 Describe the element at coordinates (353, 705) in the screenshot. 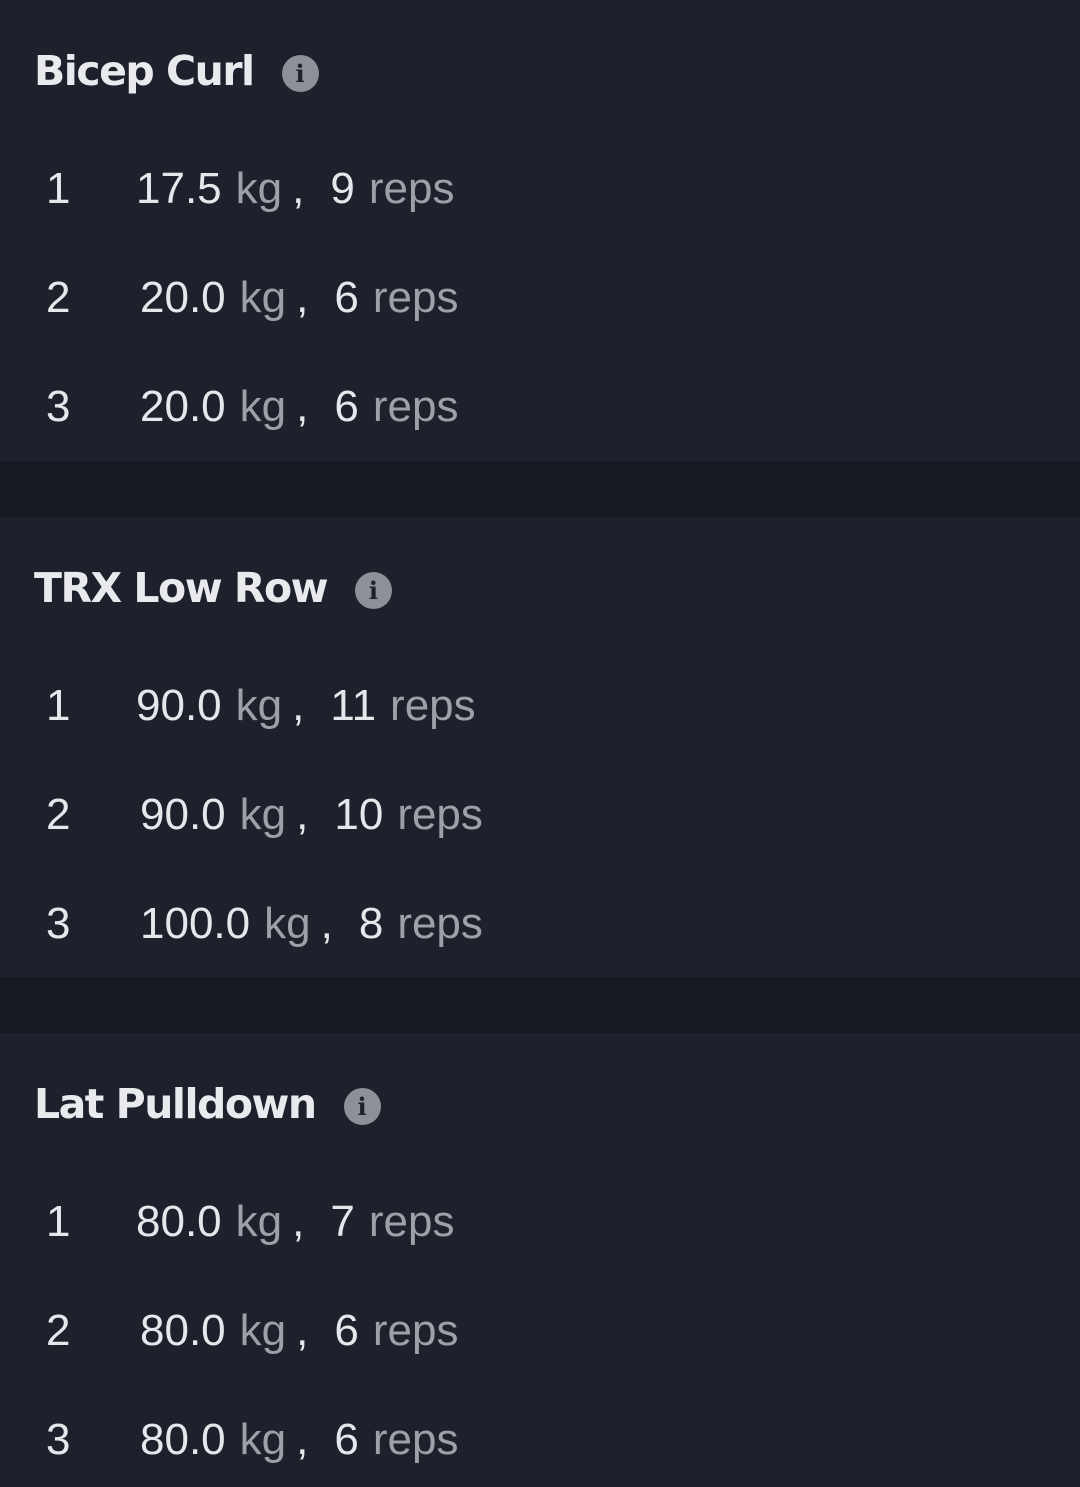

I see `reps-value: 11` at that location.